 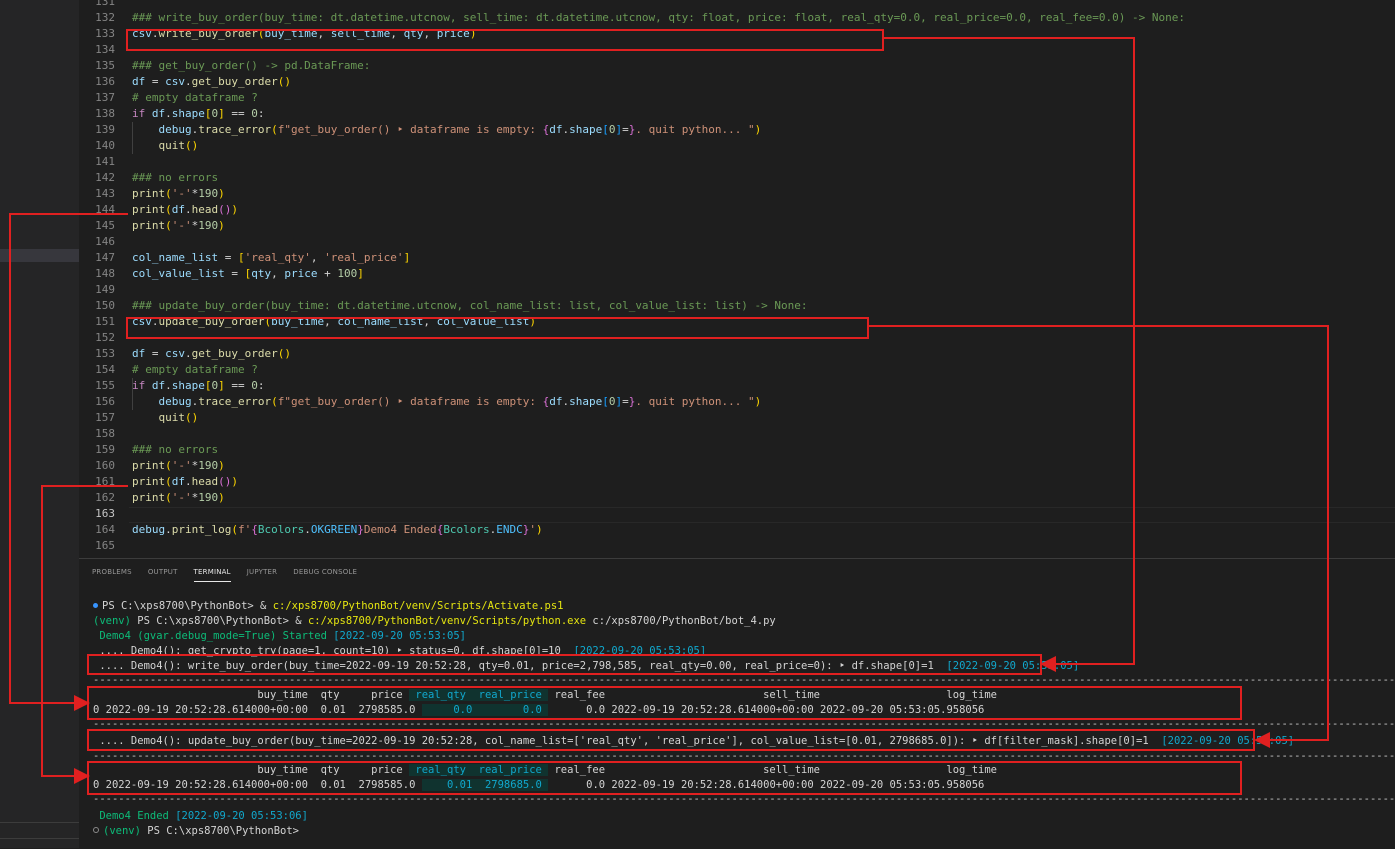 What do you see at coordinates (737, 274) in the screenshot?
I see `code-line: 148 col_value_list = [qty, price + 100]` at bounding box center [737, 274].